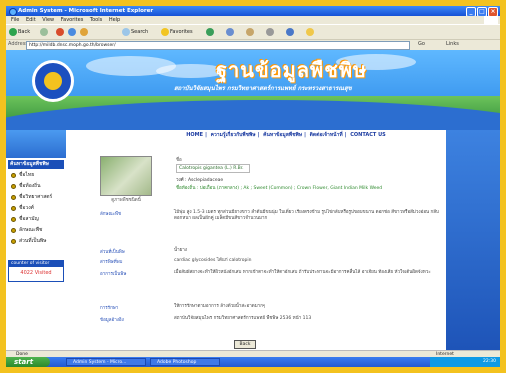  I want to click on treatment-text: ให้การรักษาตามอาการ ล้างด้วยน้ำสะอาดมากๆ, so click(220, 306).